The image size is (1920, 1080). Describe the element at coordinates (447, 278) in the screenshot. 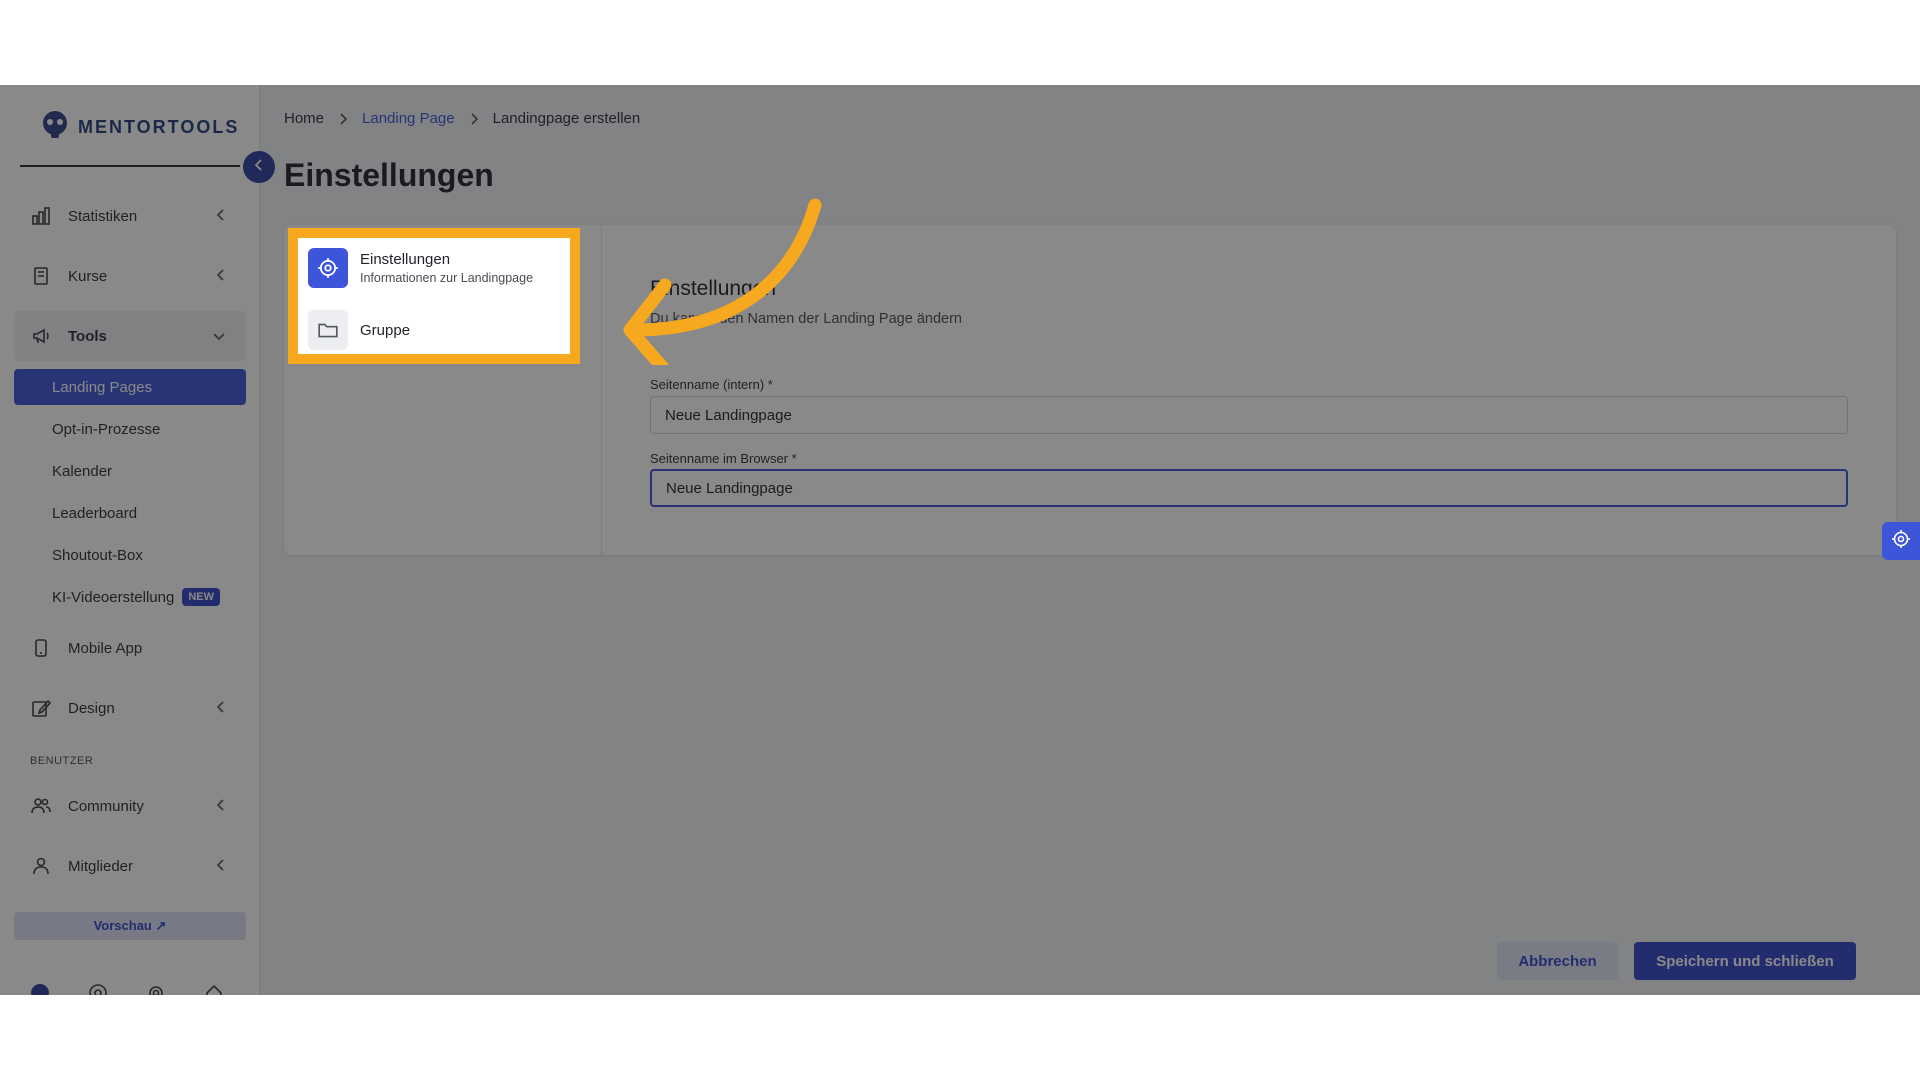

I see `step-subtitle: Informationen zur Landingpage` at that location.